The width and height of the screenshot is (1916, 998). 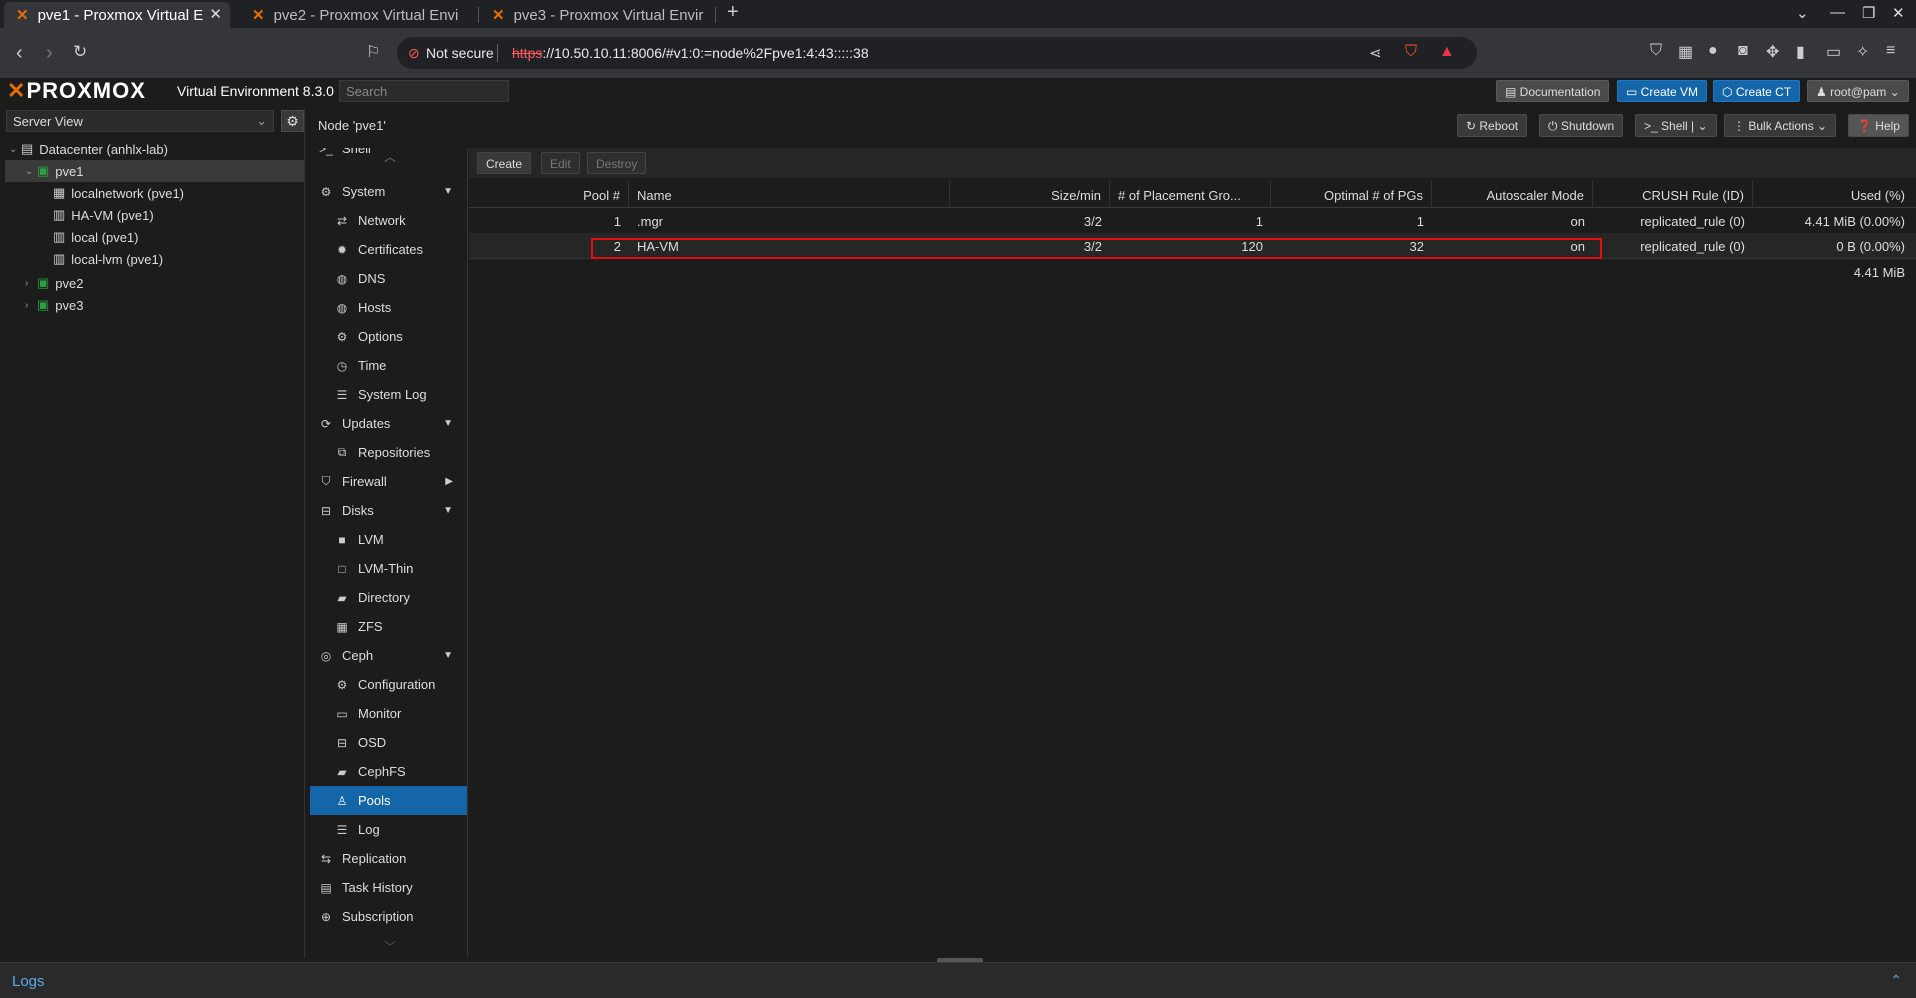 What do you see at coordinates (789, 194) in the screenshot?
I see `col-name: Name` at bounding box center [789, 194].